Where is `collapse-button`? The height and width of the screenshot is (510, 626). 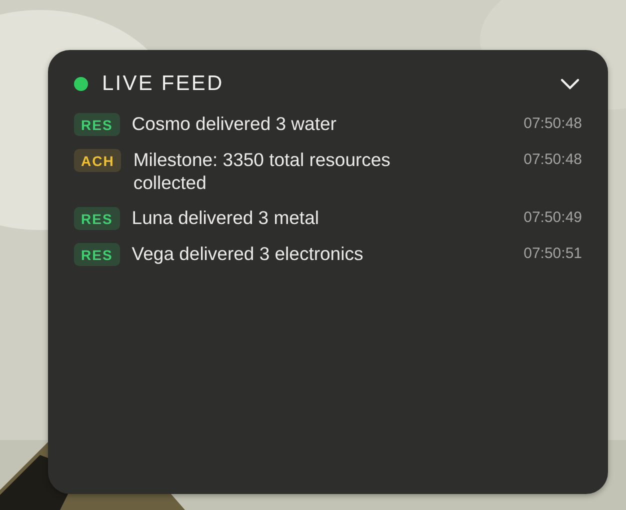
collapse-button is located at coordinates (570, 84).